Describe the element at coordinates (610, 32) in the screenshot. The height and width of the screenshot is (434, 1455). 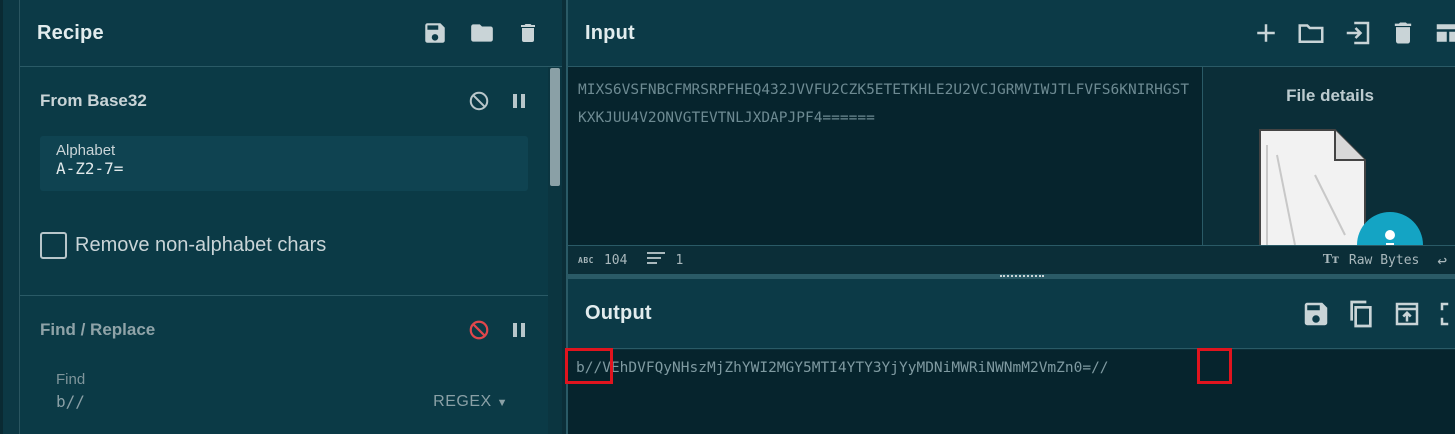
I see `input-title: Input` at that location.